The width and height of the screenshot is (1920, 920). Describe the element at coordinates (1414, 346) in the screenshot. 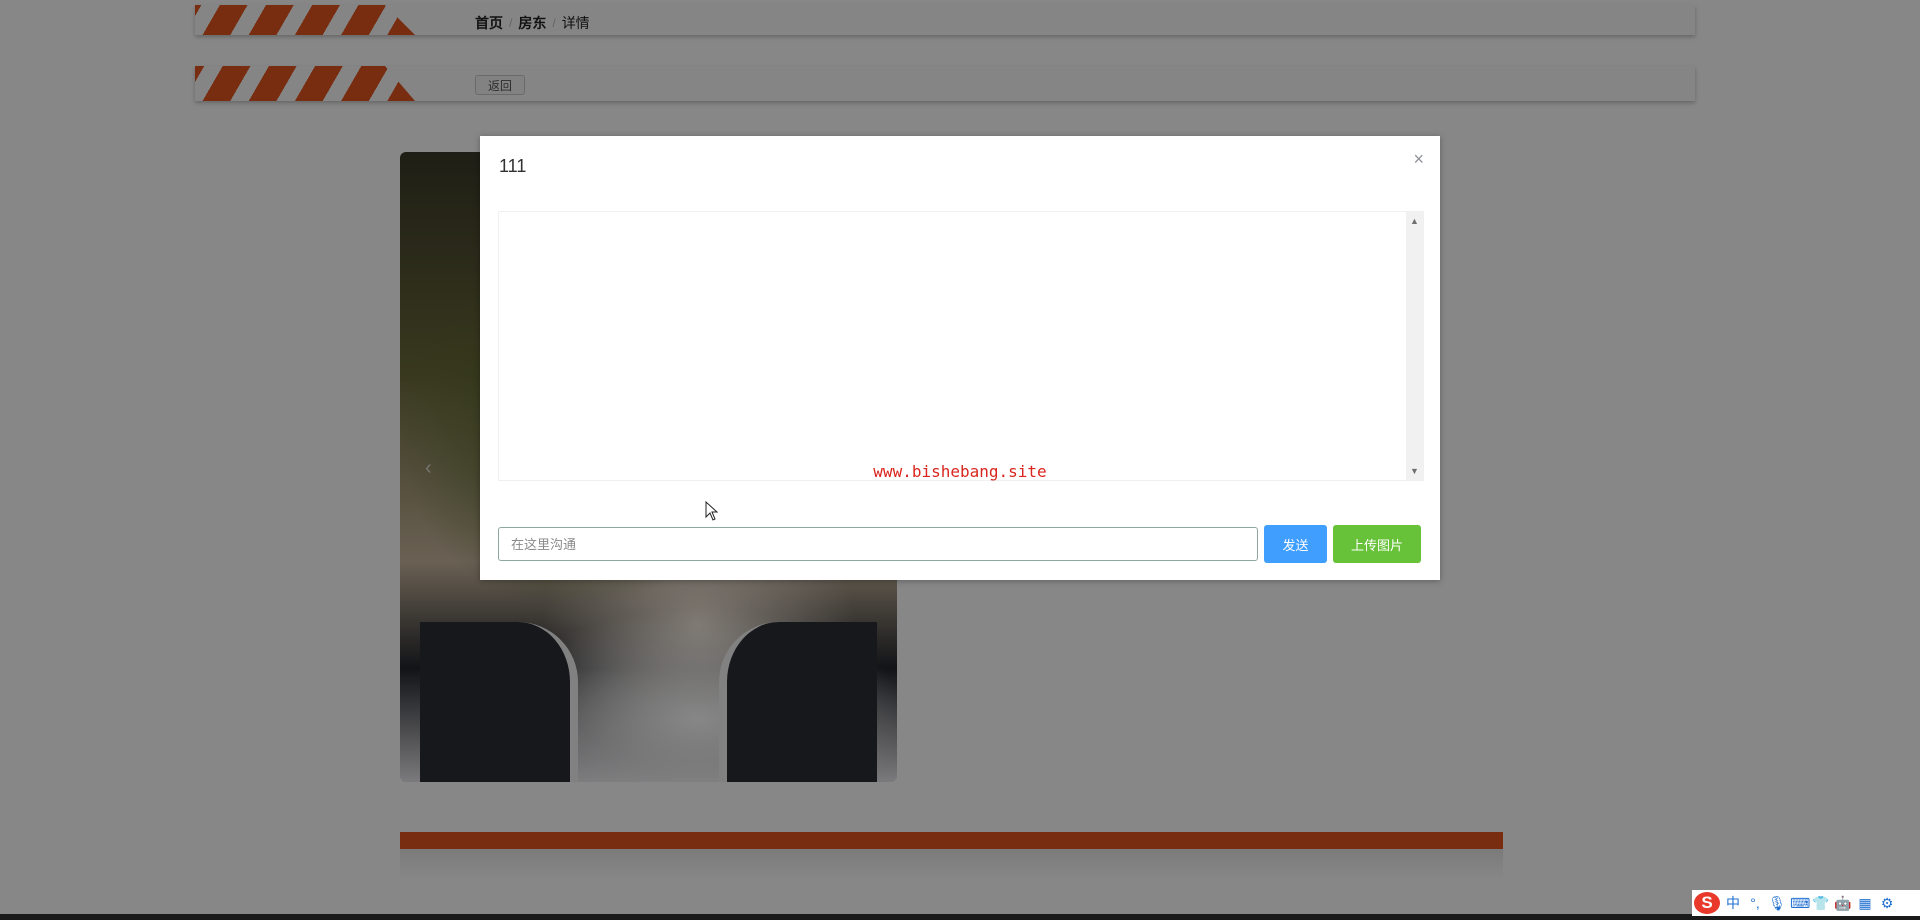

I see `chat-scrollbar: ▲ ▼` at that location.